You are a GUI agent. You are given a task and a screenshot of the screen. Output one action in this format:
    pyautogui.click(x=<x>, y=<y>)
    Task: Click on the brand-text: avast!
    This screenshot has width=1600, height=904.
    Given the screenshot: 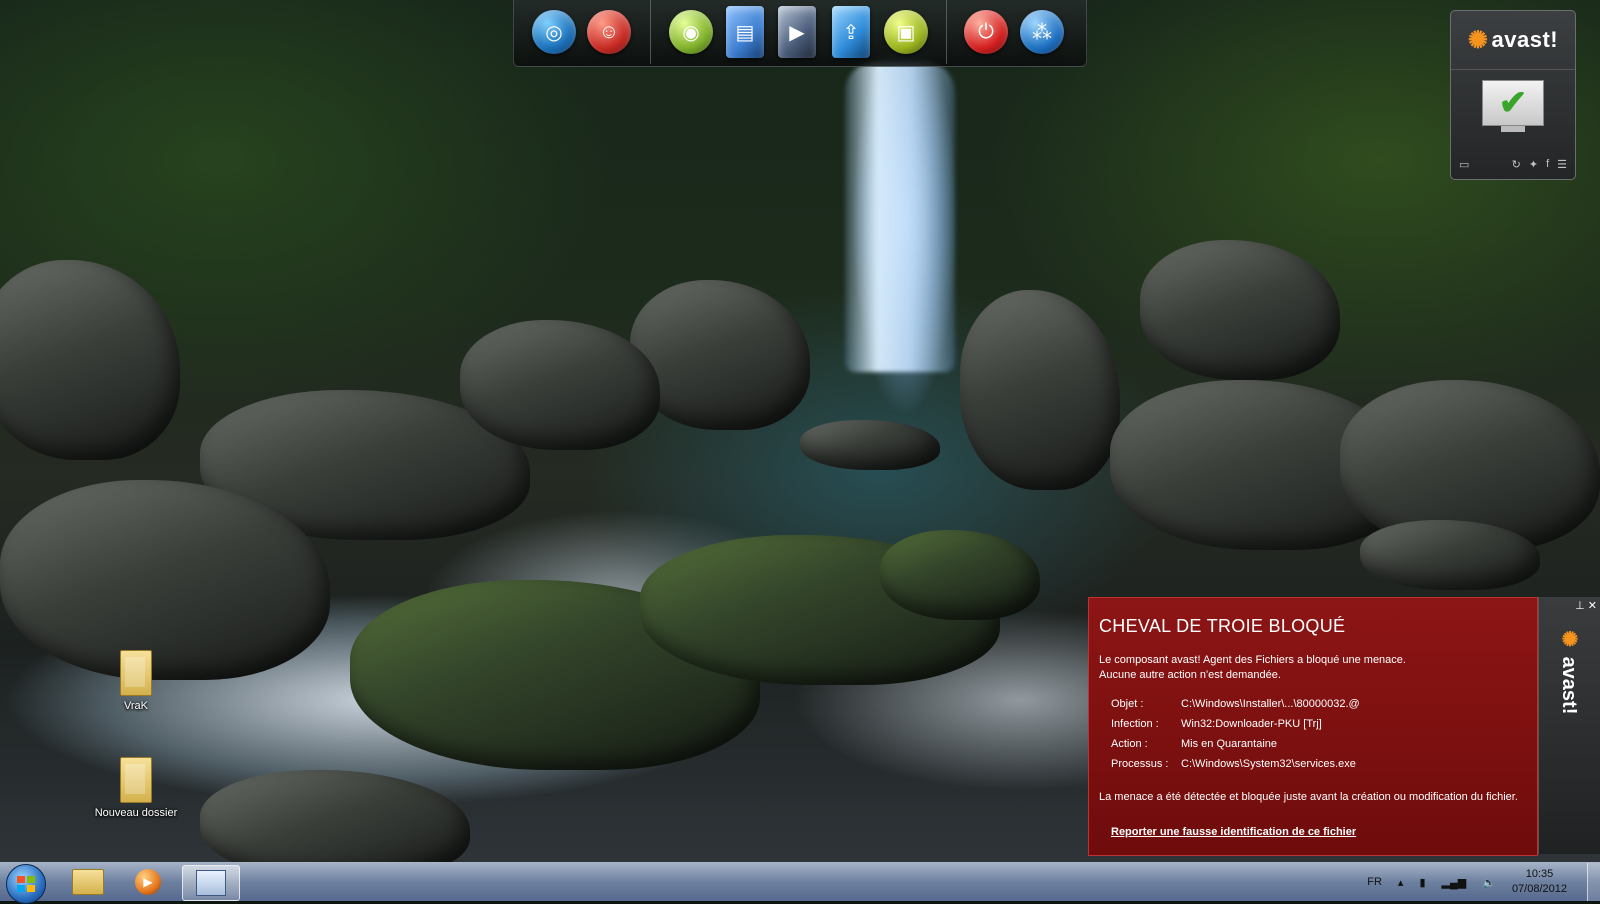 What is the action you would take?
    pyautogui.click(x=1569, y=685)
    